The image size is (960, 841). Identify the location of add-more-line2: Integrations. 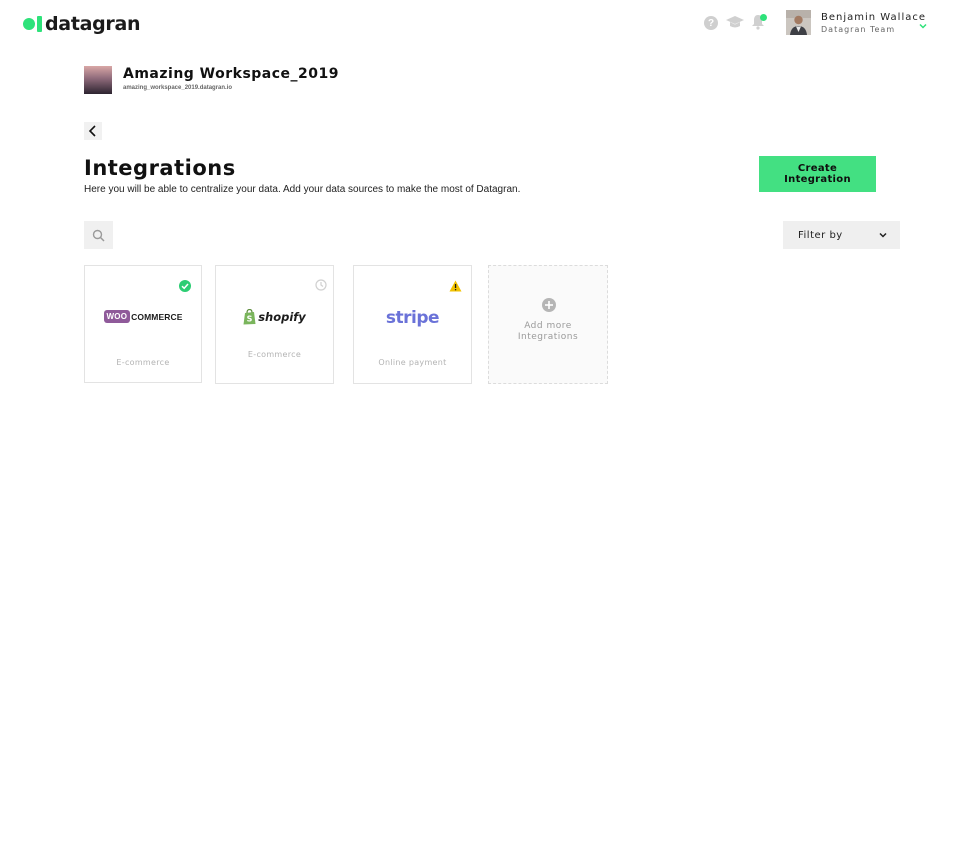
(548, 337).